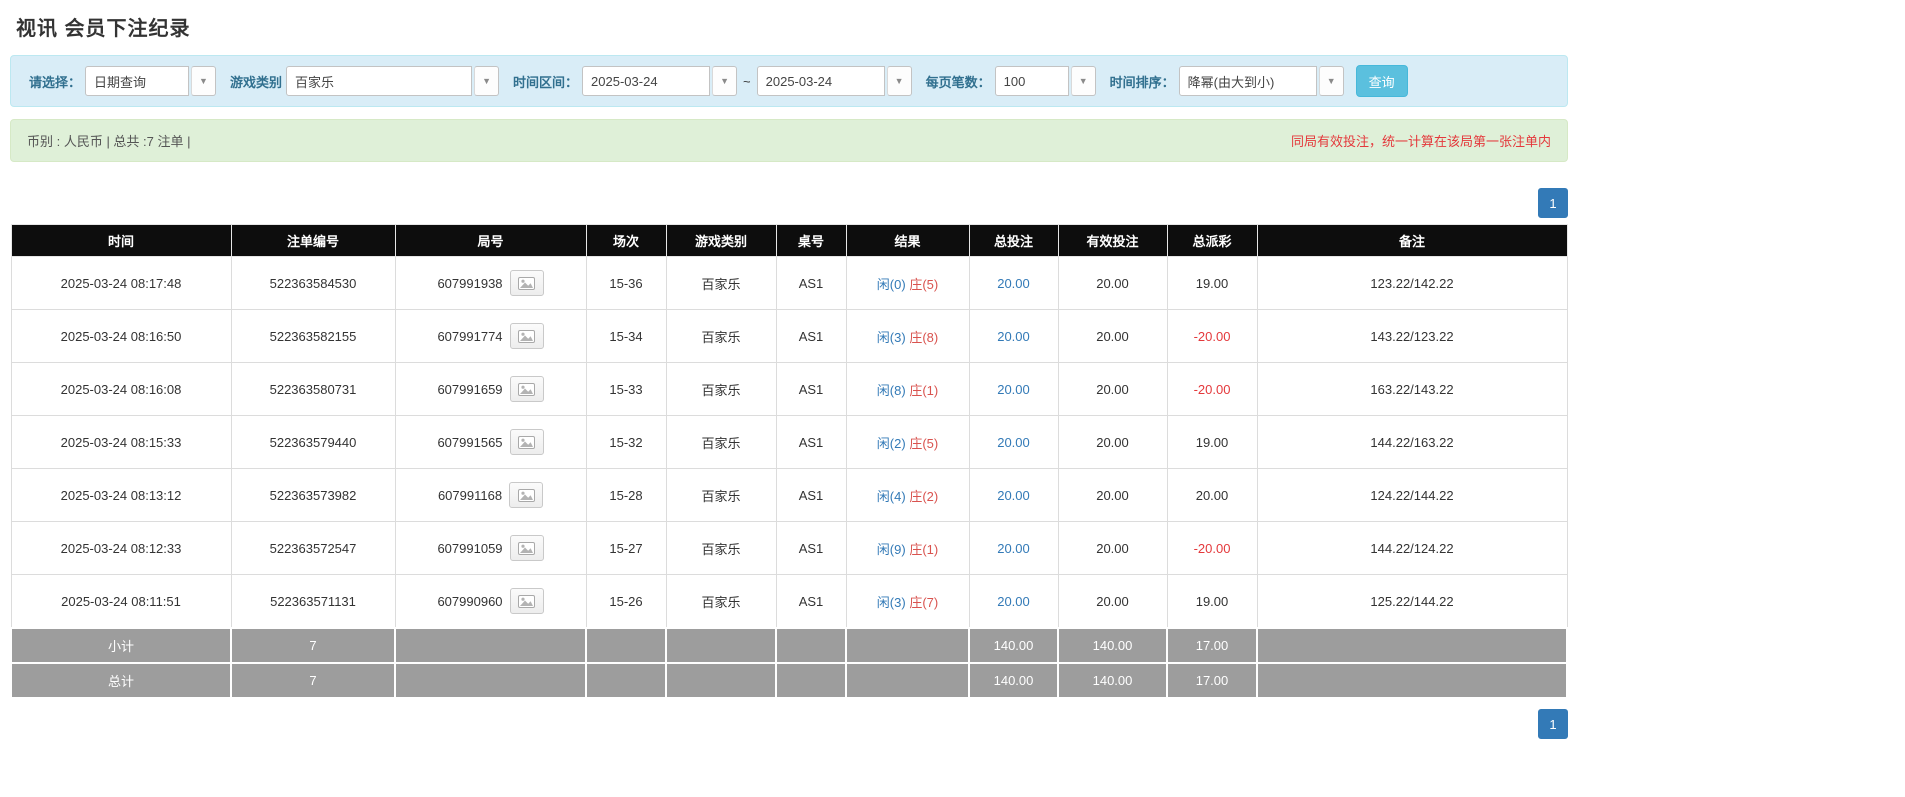  I want to click on round-id-text: 607991168, so click(470, 495).